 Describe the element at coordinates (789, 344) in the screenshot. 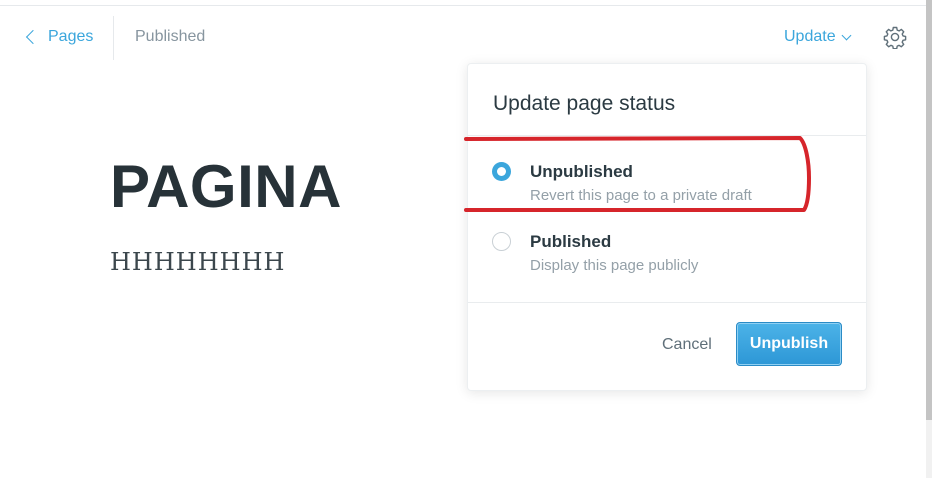

I see `unpublish-button: Unpublish` at that location.